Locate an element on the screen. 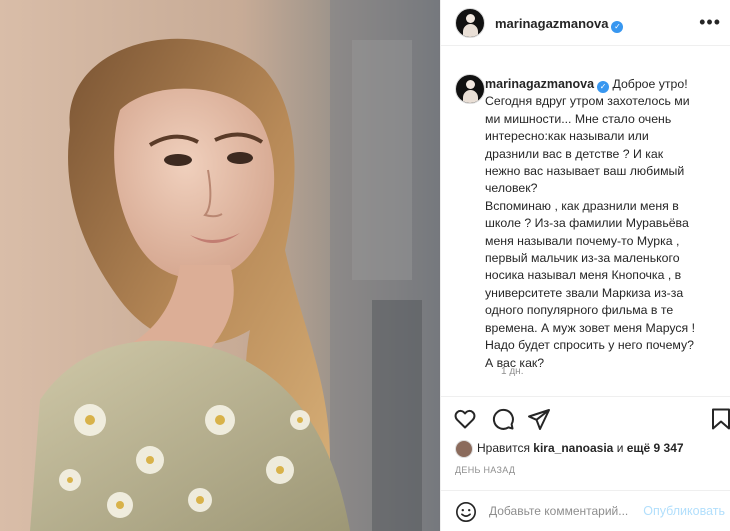 The image size is (730, 531). comment-bar: Опубликовать is located at coordinates (585, 510).